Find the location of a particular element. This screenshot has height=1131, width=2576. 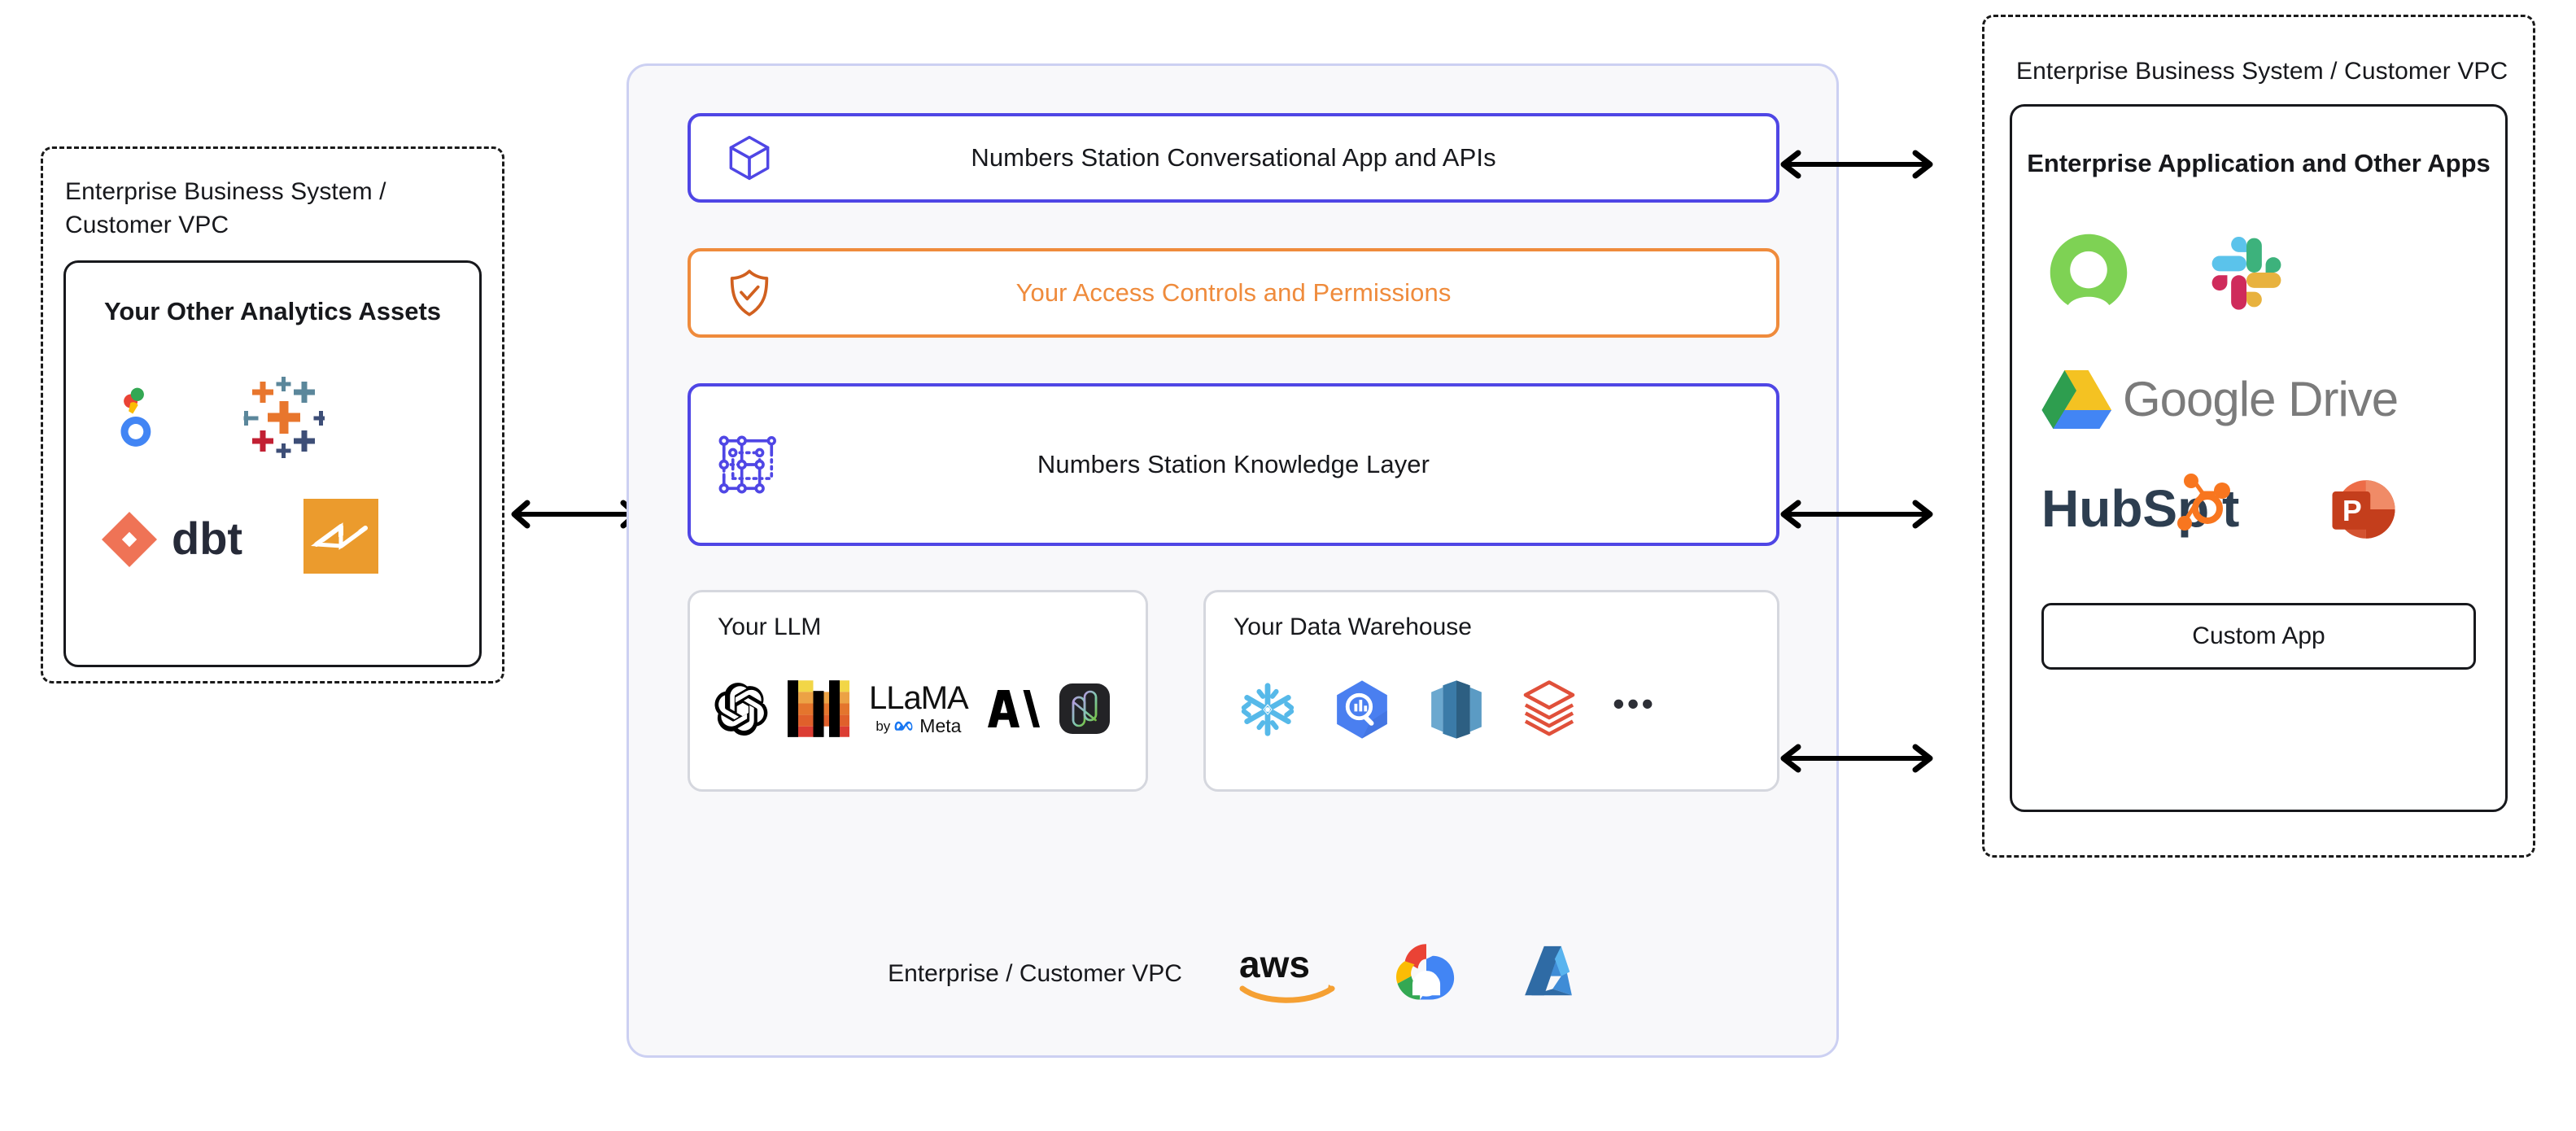

google-drive-icon is located at coordinates (2076, 399).